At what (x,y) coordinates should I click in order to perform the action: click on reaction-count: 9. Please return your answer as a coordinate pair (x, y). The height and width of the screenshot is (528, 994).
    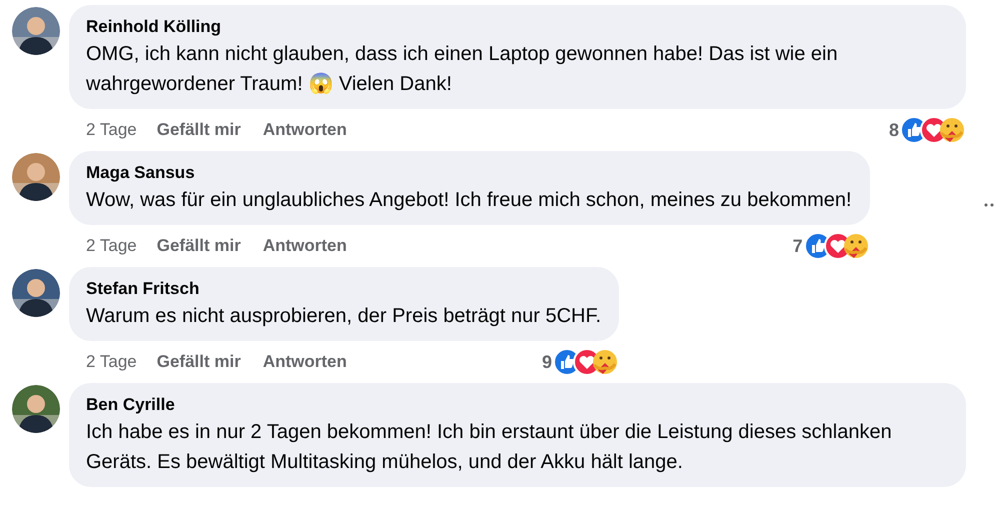
    Looking at the image, I should click on (547, 362).